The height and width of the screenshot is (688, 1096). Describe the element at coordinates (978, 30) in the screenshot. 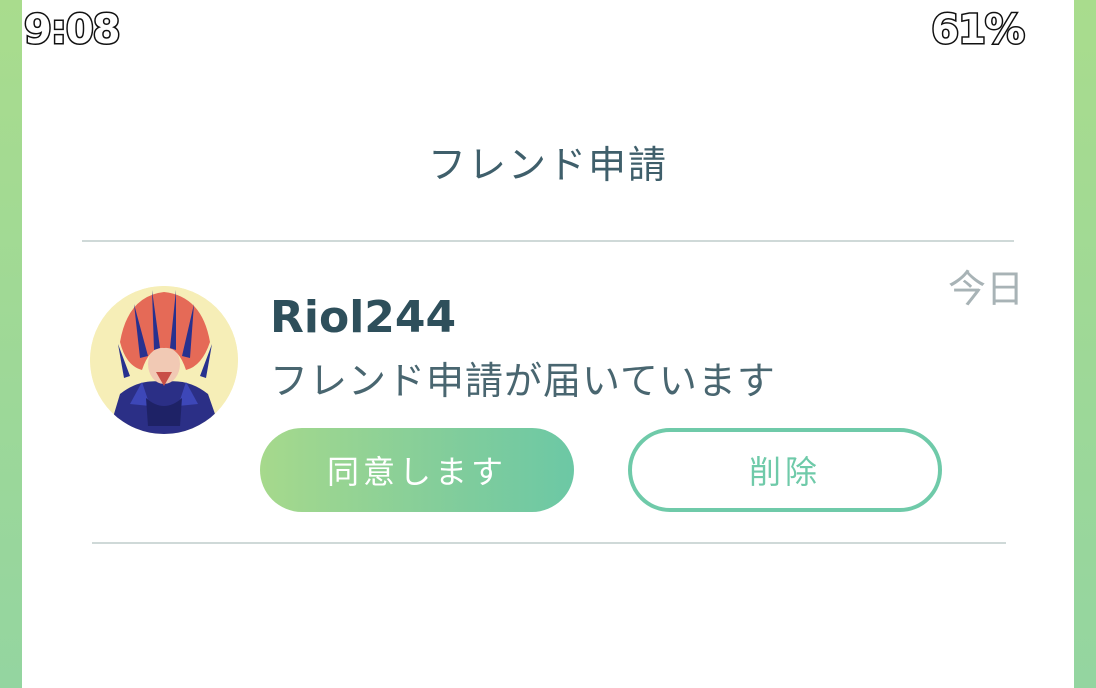

I see `status-battery: 61%` at that location.